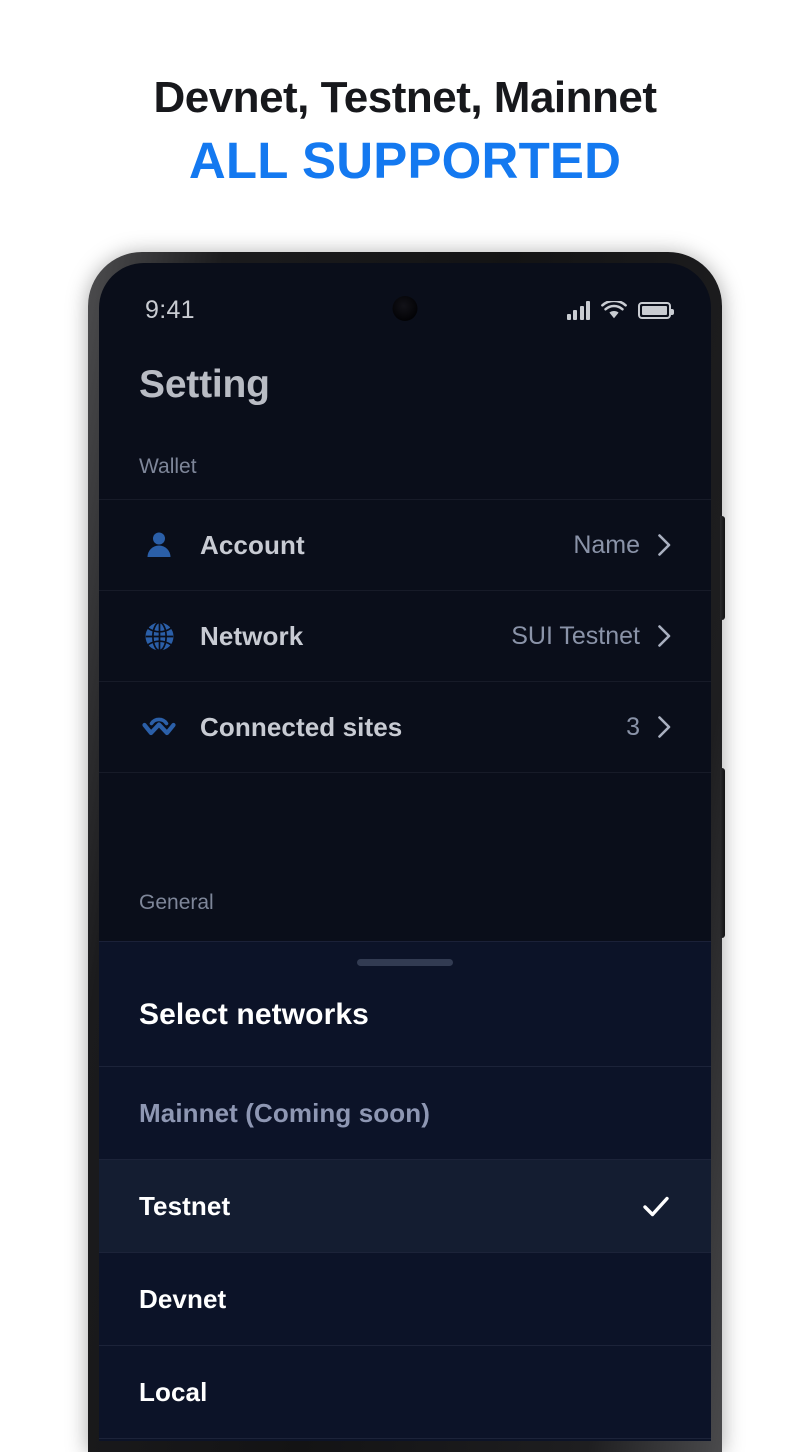  Describe the element at coordinates (405, 954) in the screenshot. I see `sheet-handle-area` at that location.